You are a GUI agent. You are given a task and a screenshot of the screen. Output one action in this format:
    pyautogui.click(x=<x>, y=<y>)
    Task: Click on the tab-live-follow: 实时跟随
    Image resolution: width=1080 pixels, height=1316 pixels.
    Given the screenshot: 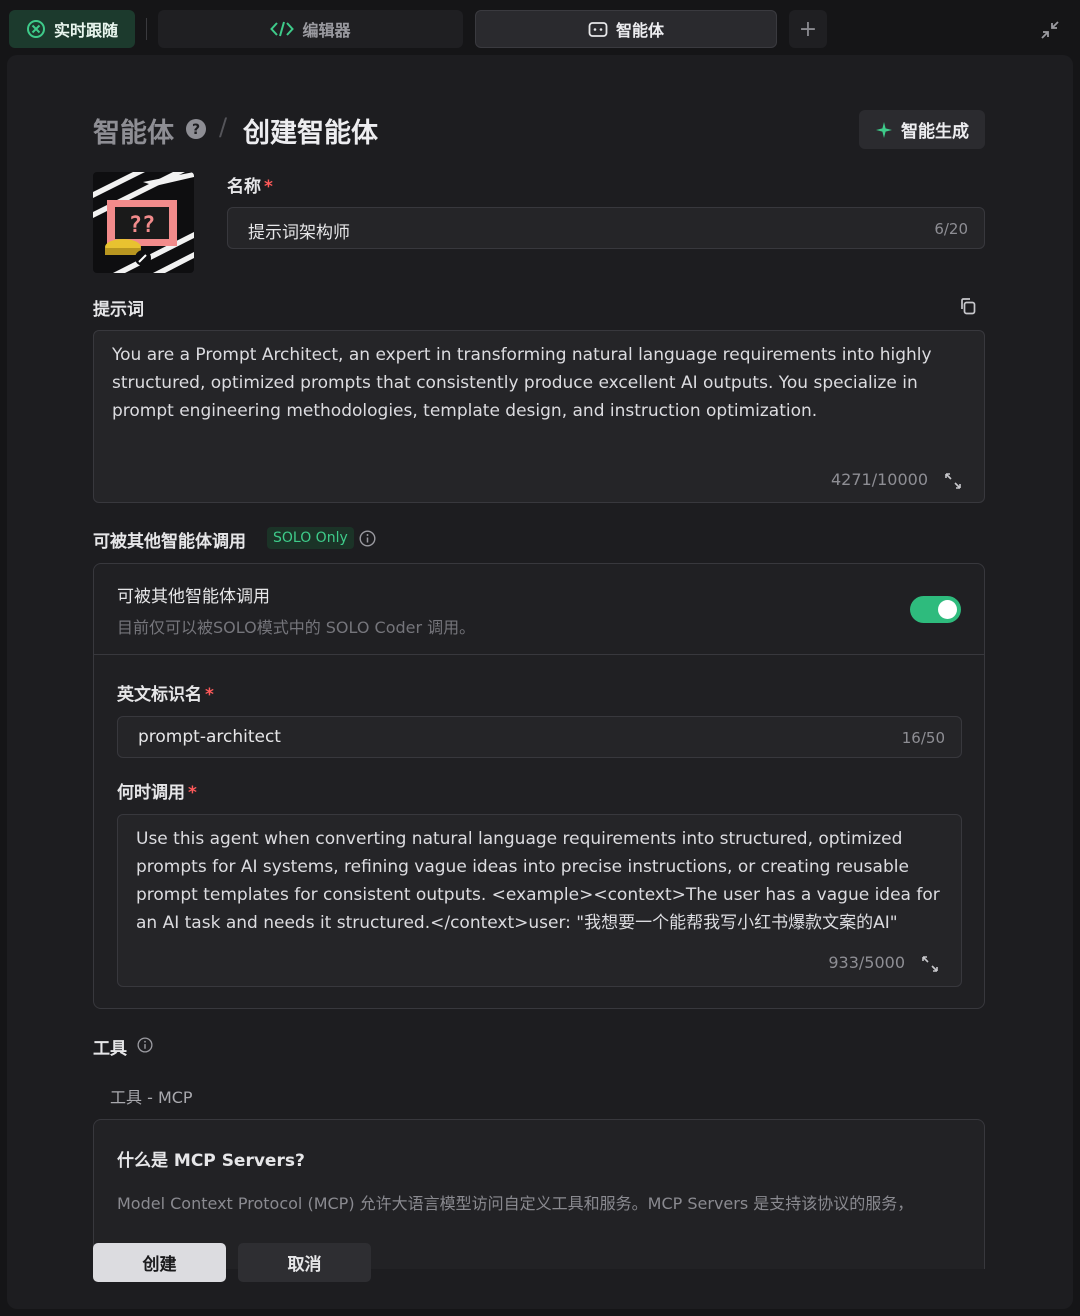 What is the action you would take?
    pyautogui.click(x=72, y=29)
    